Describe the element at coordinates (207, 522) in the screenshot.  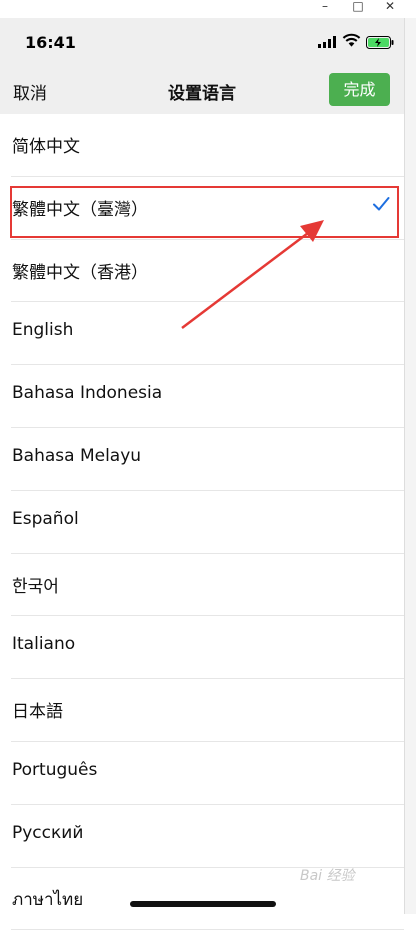
I see `language-item-spanish: Español` at that location.